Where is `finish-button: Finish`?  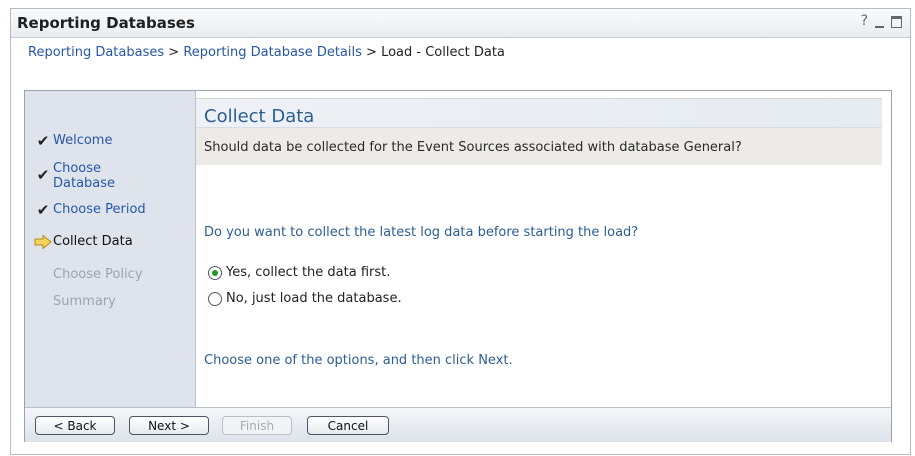
finish-button: Finish is located at coordinates (257, 425).